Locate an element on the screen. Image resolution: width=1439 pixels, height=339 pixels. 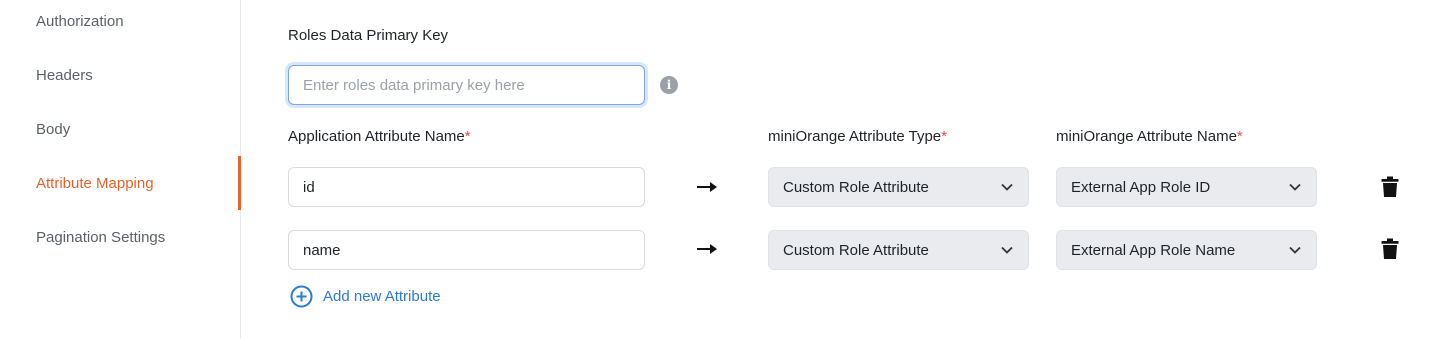
app-attribute-name-header: Application Attribute Name* is located at coordinates (379, 136).